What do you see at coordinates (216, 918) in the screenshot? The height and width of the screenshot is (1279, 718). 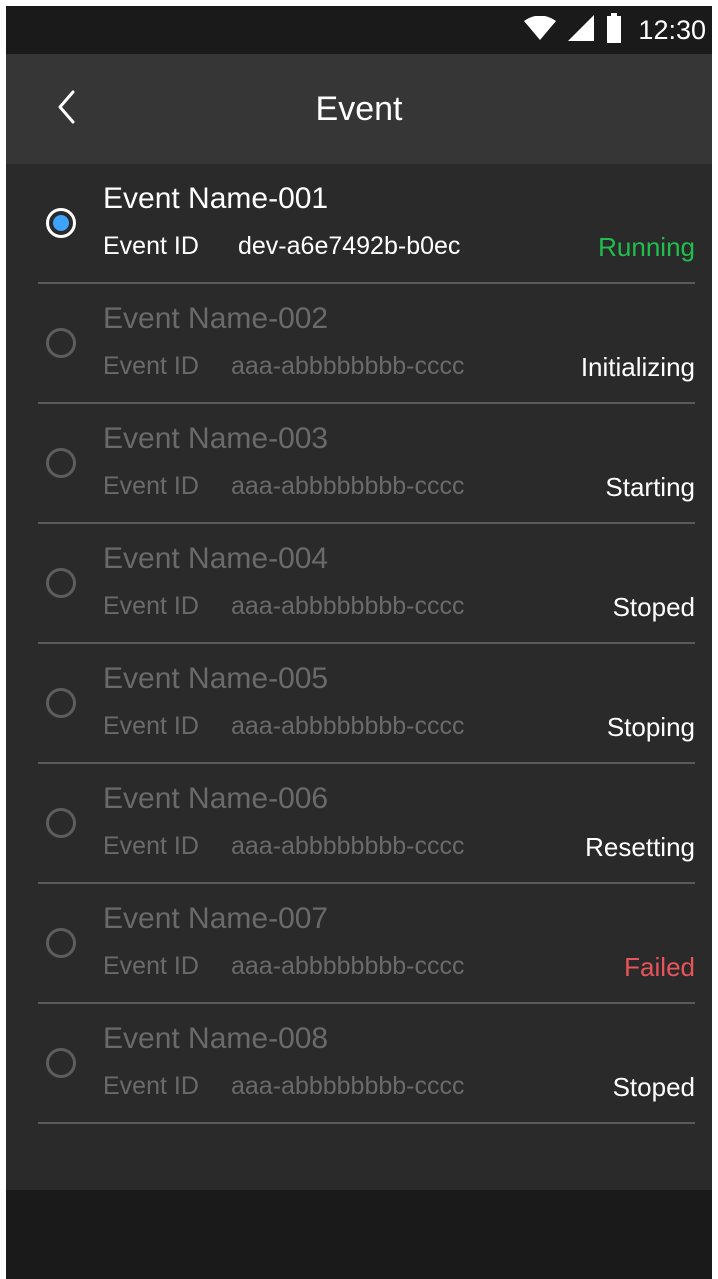 I see `event-name: Event Name-007` at bounding box center [216, 918].